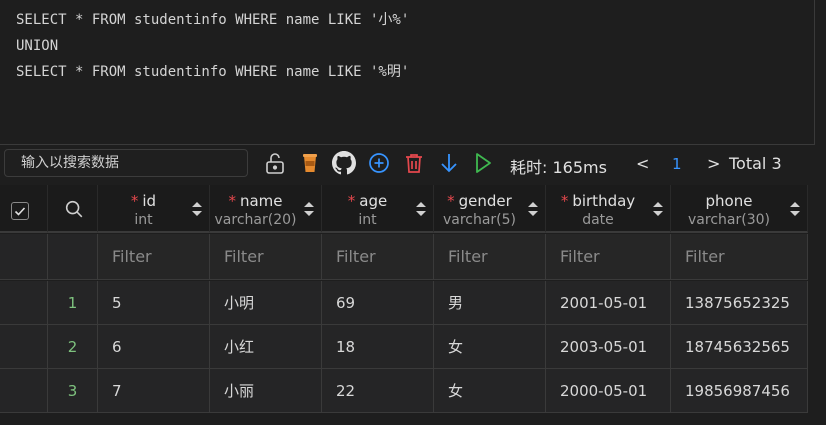  I want to click on table-row: 2 6 小红 18 女 2003-05-01 18745632565, so click(404, 347).